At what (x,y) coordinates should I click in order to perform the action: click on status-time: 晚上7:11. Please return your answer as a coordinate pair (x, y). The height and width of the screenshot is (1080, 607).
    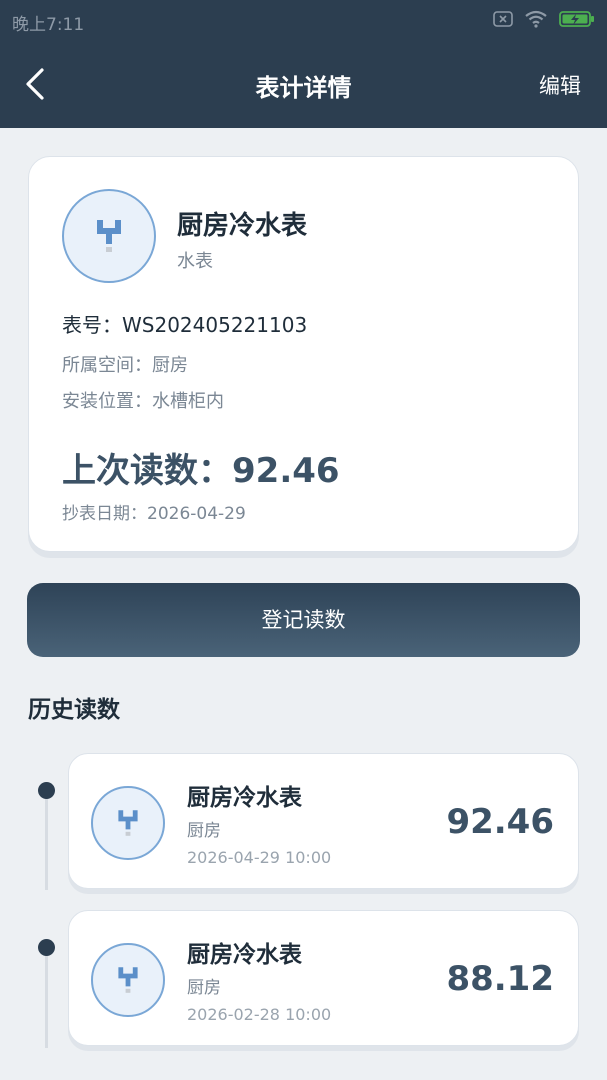
    Looking at the image, I should click on (48, 25).